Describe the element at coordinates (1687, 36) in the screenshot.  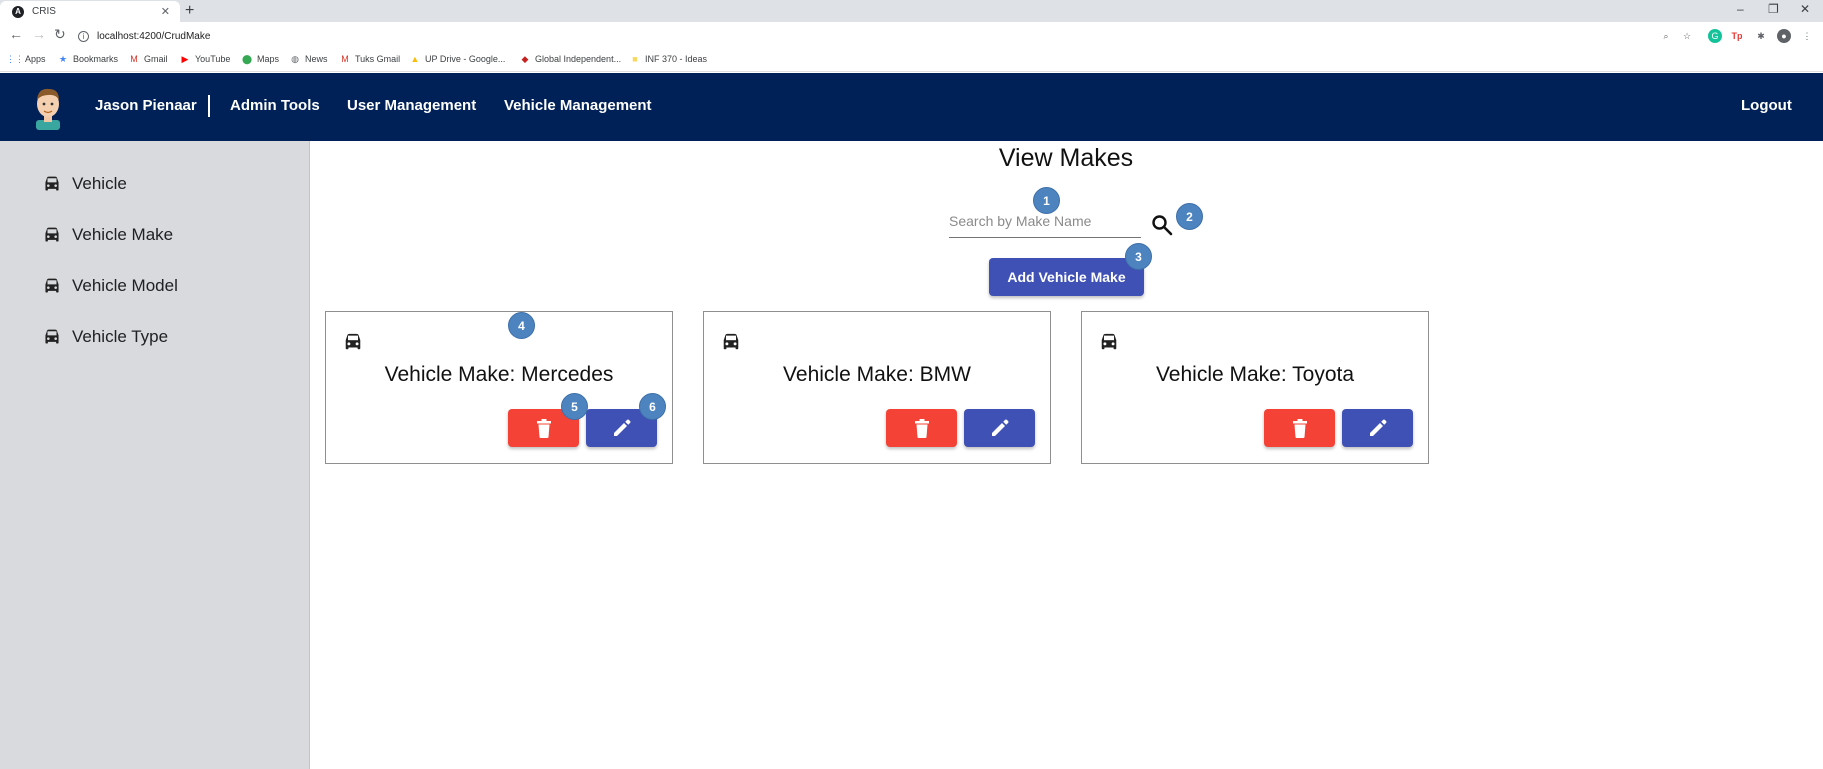
I see `bookmark-star-icon: ☆` at that location.